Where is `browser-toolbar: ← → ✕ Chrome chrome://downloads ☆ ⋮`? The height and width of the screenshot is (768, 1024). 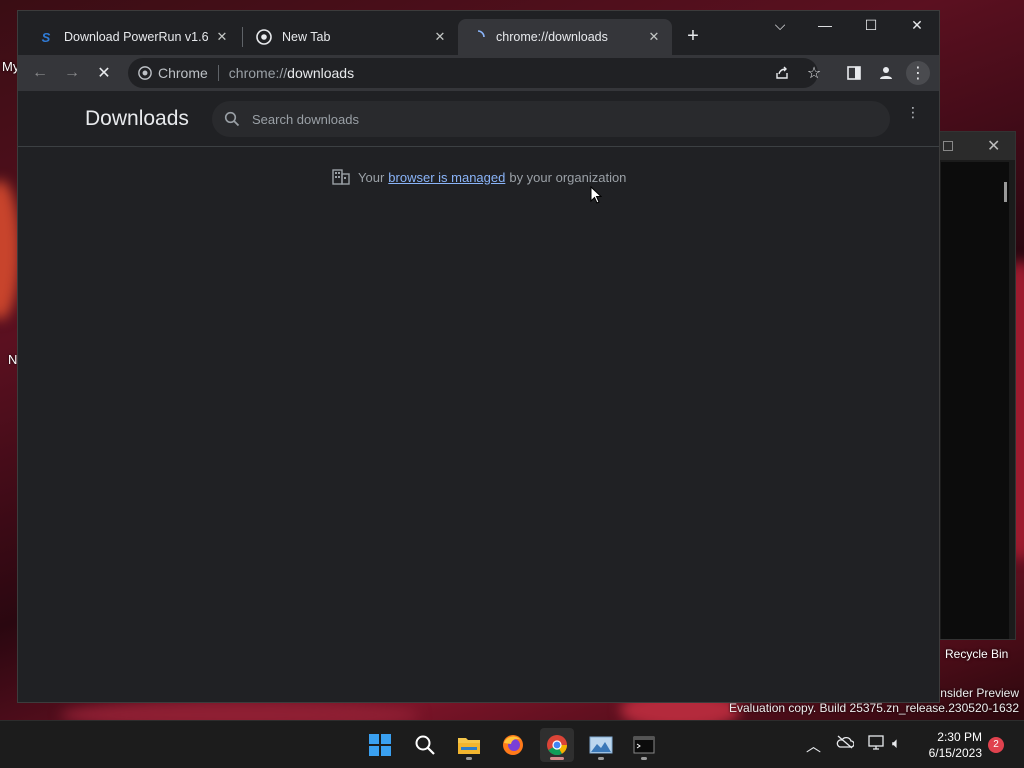
browser-toolbar: ← → ✕ Chrome chrome://downloads ☆ ⋮ is located at coordinates (478, 73).